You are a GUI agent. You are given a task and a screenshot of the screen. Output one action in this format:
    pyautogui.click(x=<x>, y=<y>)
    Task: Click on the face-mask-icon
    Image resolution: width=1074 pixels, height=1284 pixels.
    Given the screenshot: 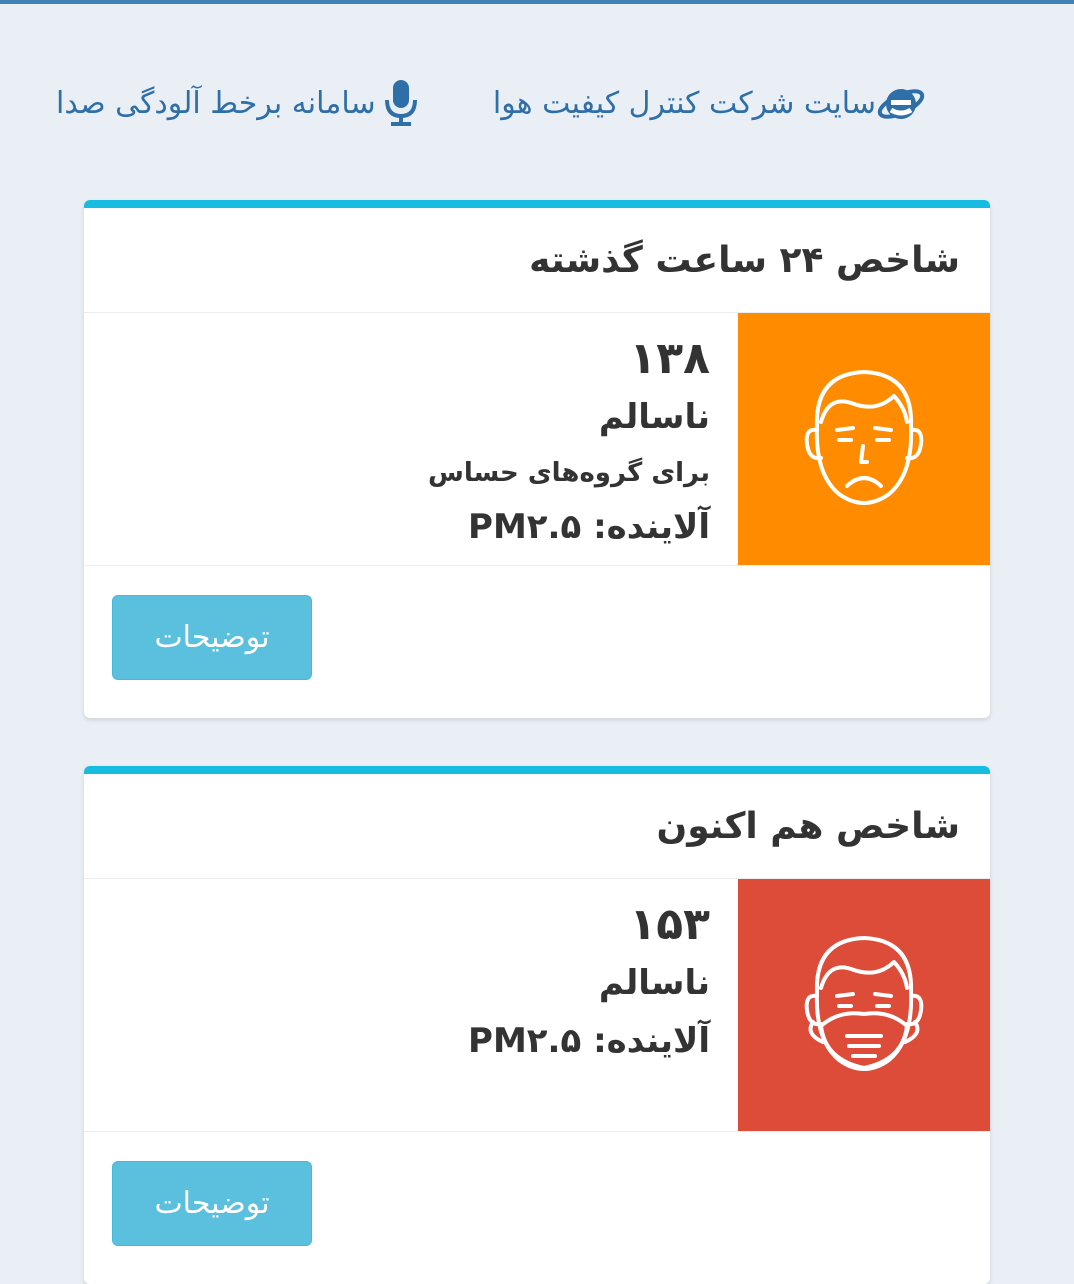 What is the action you would take?
    pyautogui.click(x=864, y=1003)
    